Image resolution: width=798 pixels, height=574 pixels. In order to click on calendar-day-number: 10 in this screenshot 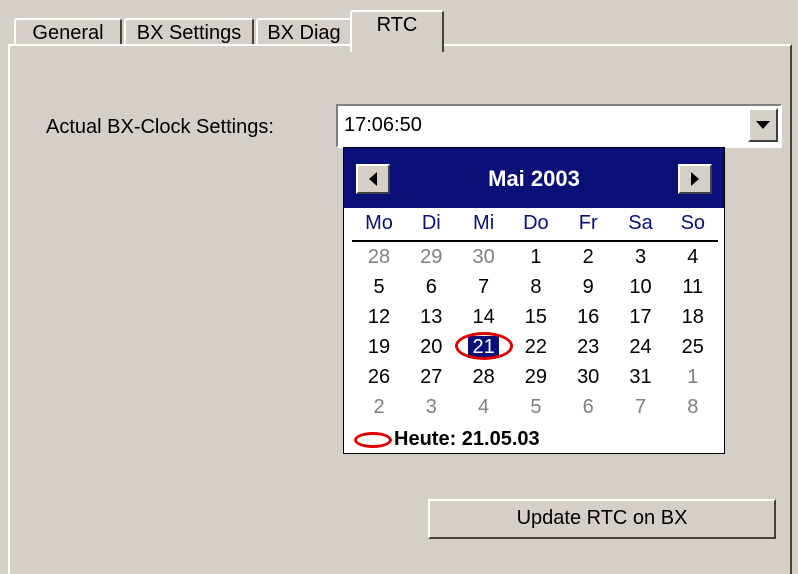, I will do `click(640, 287)`.